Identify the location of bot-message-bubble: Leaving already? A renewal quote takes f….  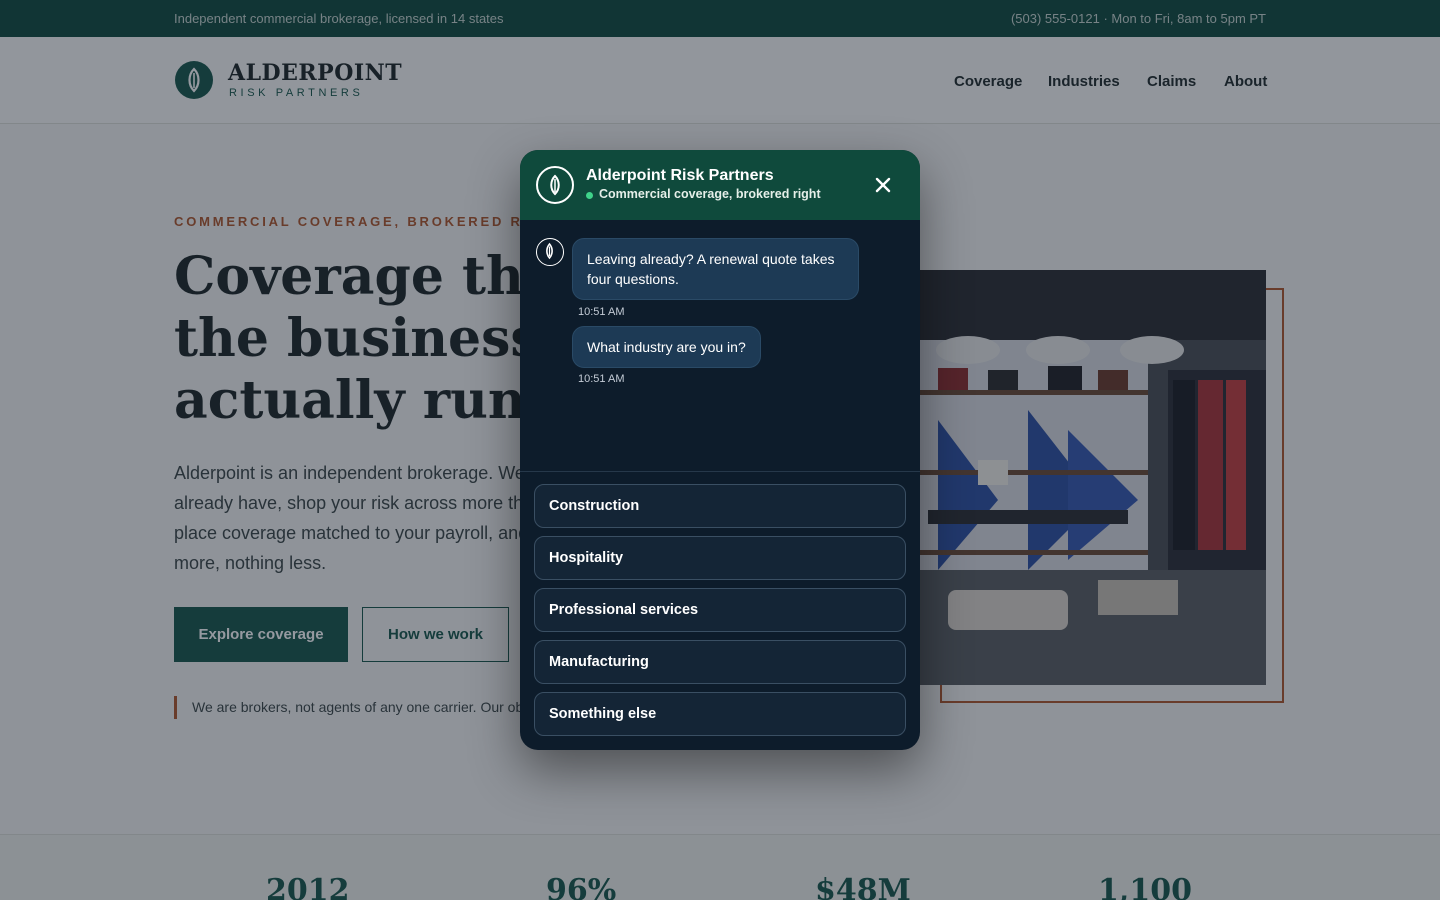
(715, 269).